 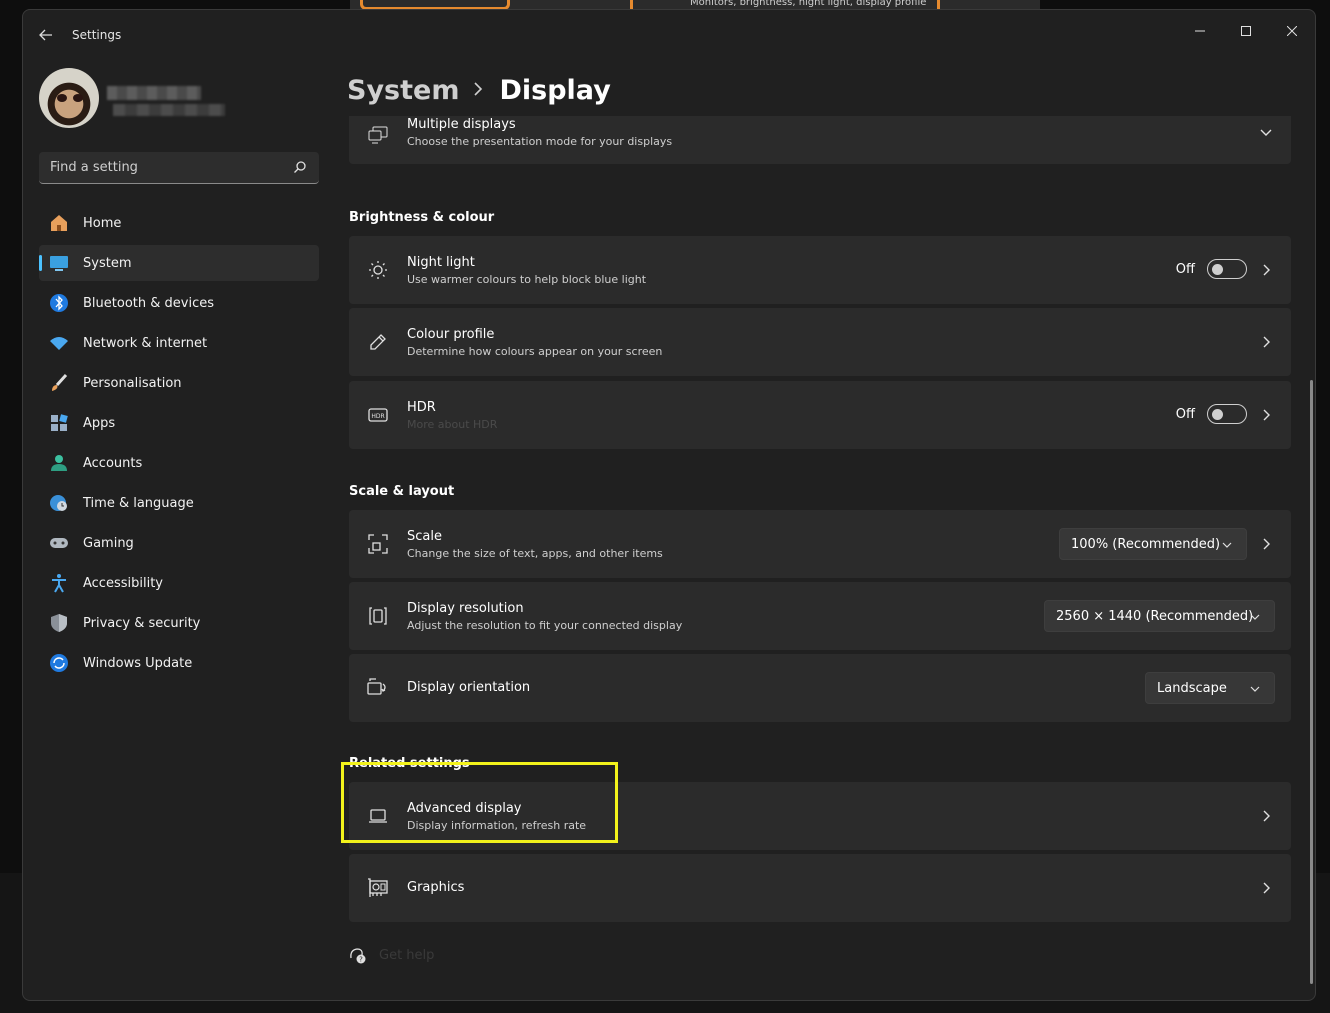 What do you see at coordinates (820, 888) in the screenshot?
I see `graphics-card: Graphics` at bounding box center [820, 888].